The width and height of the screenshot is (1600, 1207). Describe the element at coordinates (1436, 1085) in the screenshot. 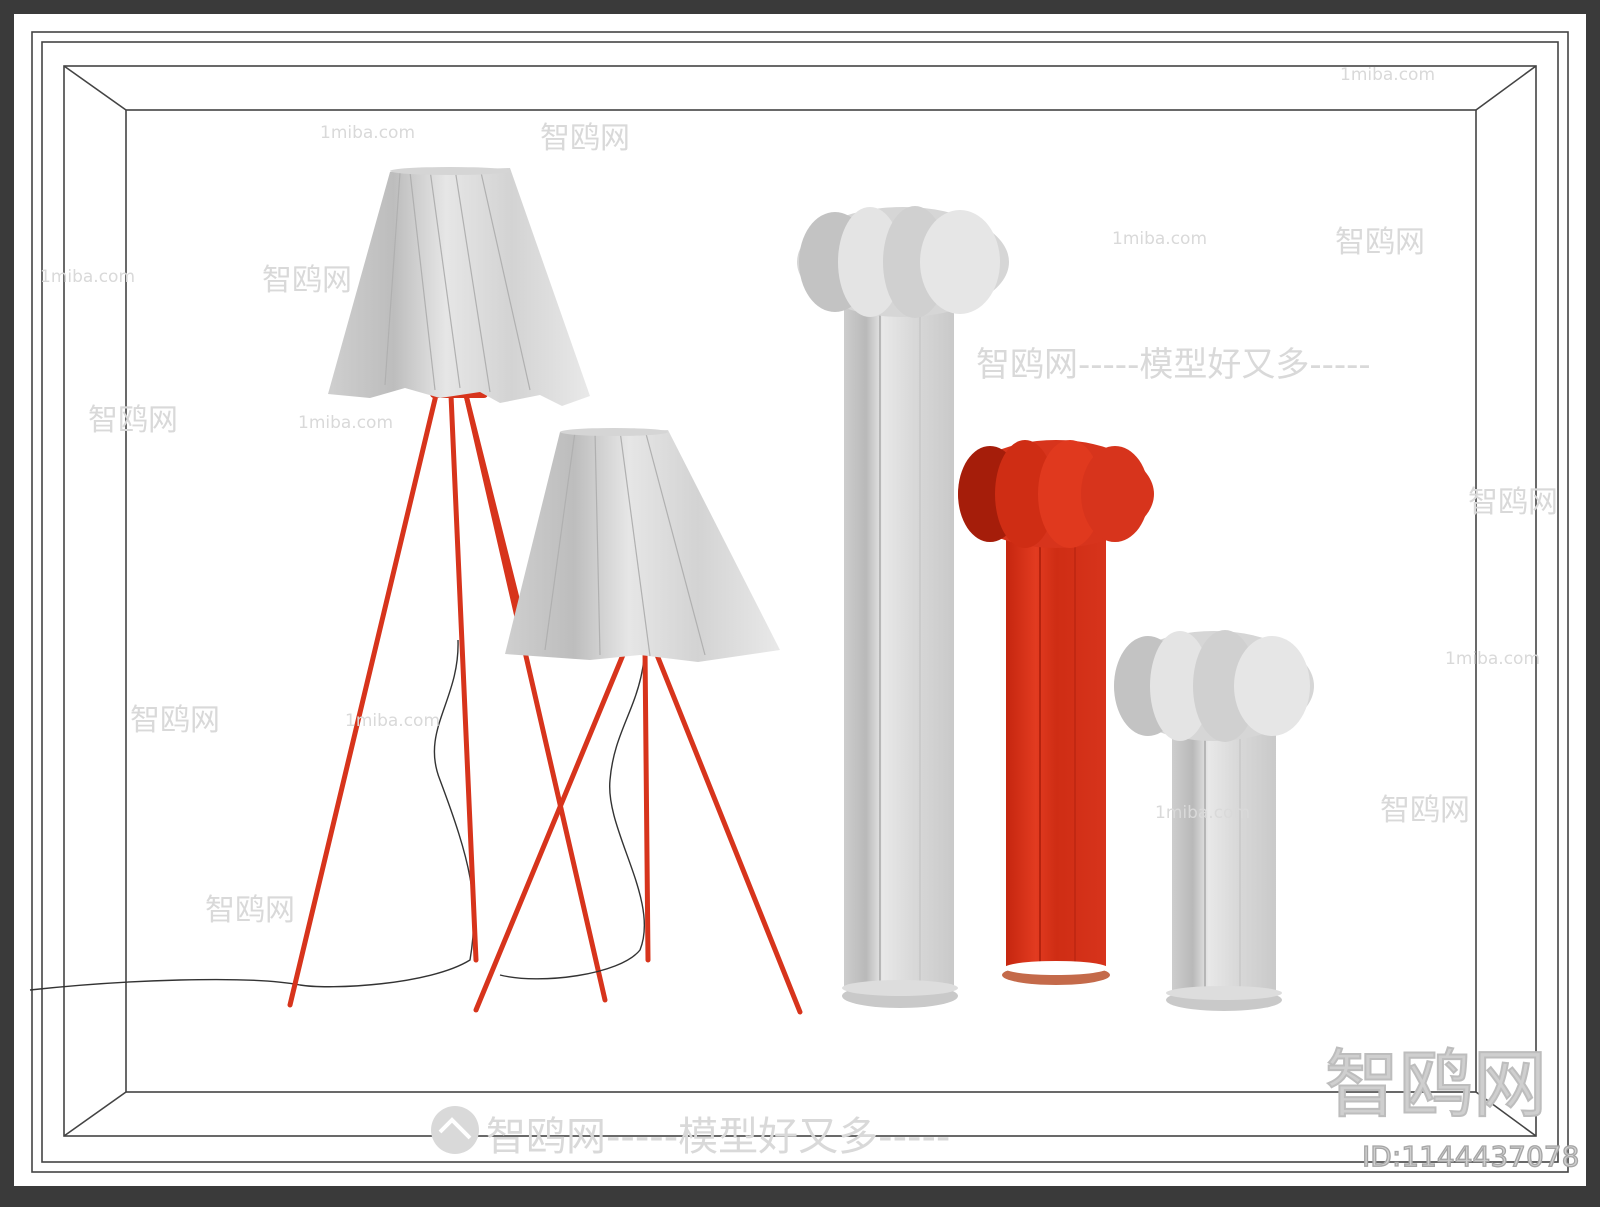

I see `corner-logo-text: 智鸥网` at that location.